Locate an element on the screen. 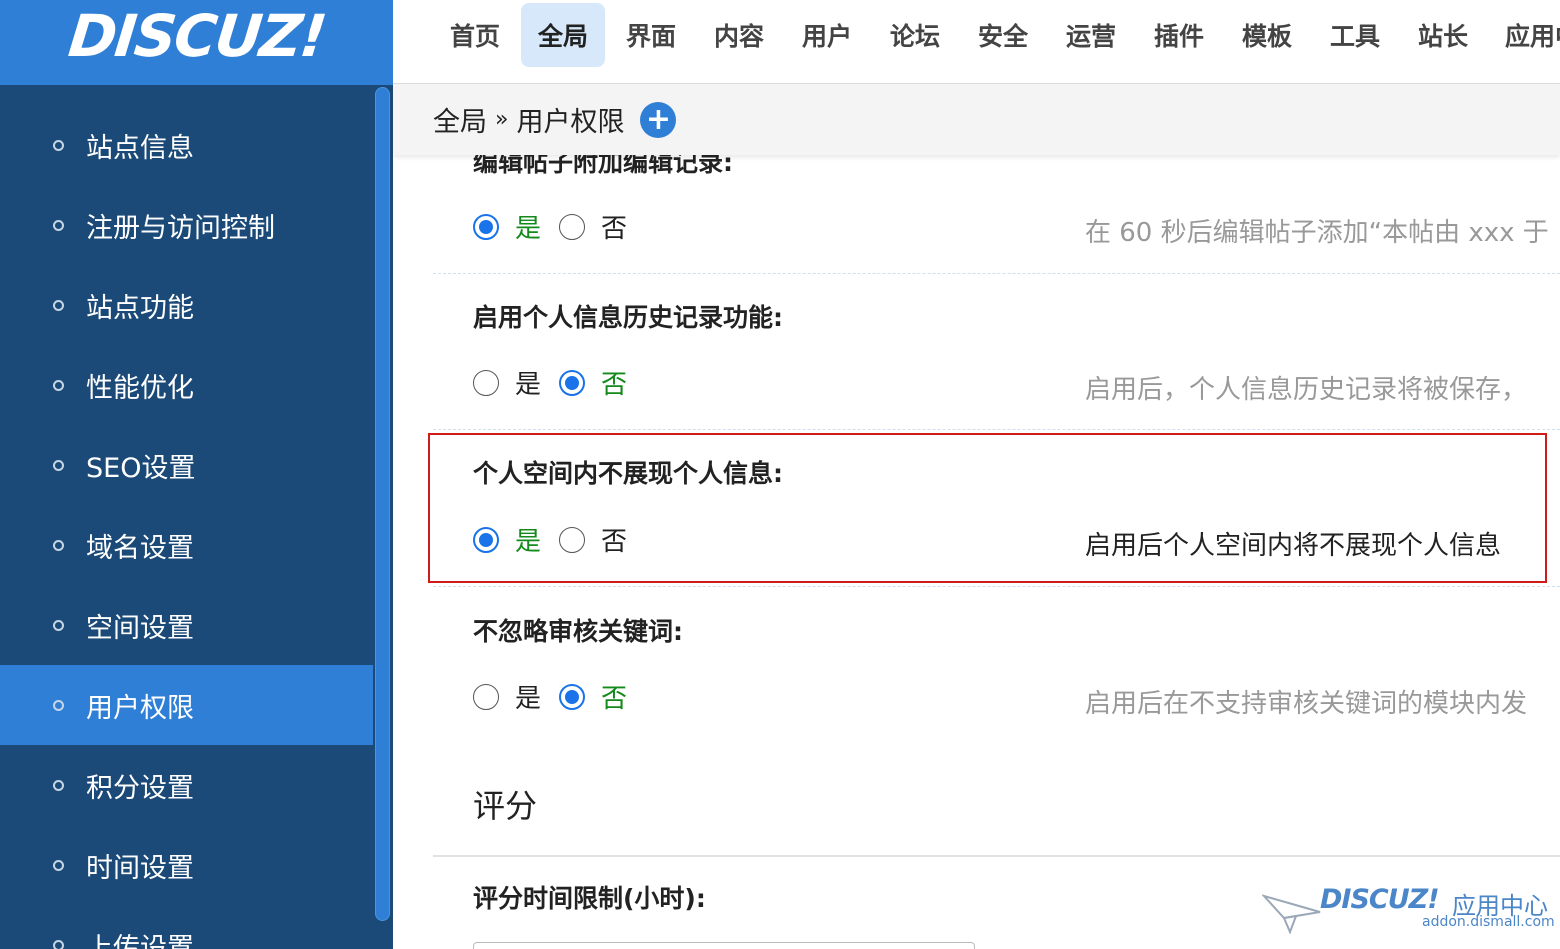  sidebar-item-label: SEO设置 is located at coordinates (141, 468).